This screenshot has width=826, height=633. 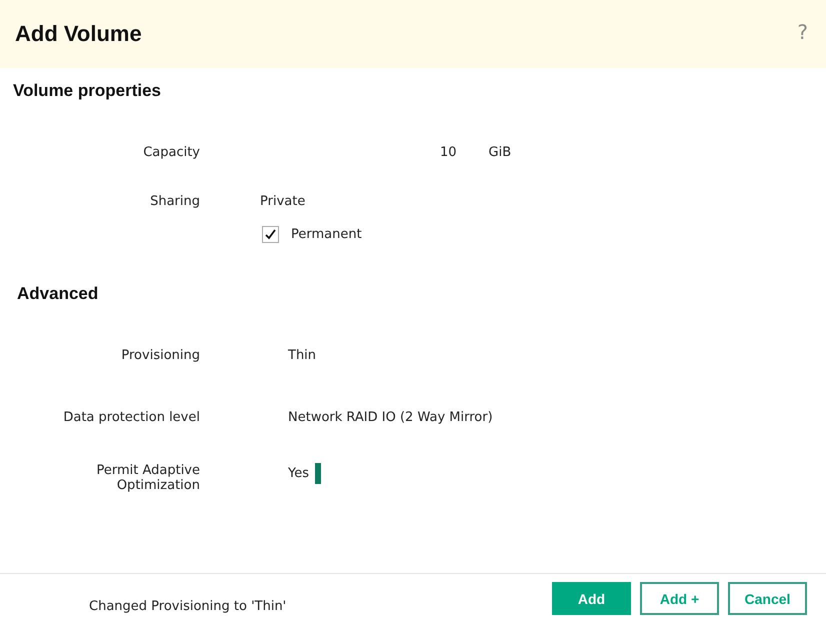 What do you see at coordinates (283, 201) in the screenshot?
I see `field-value: Private` at bounding box center [283, 201].